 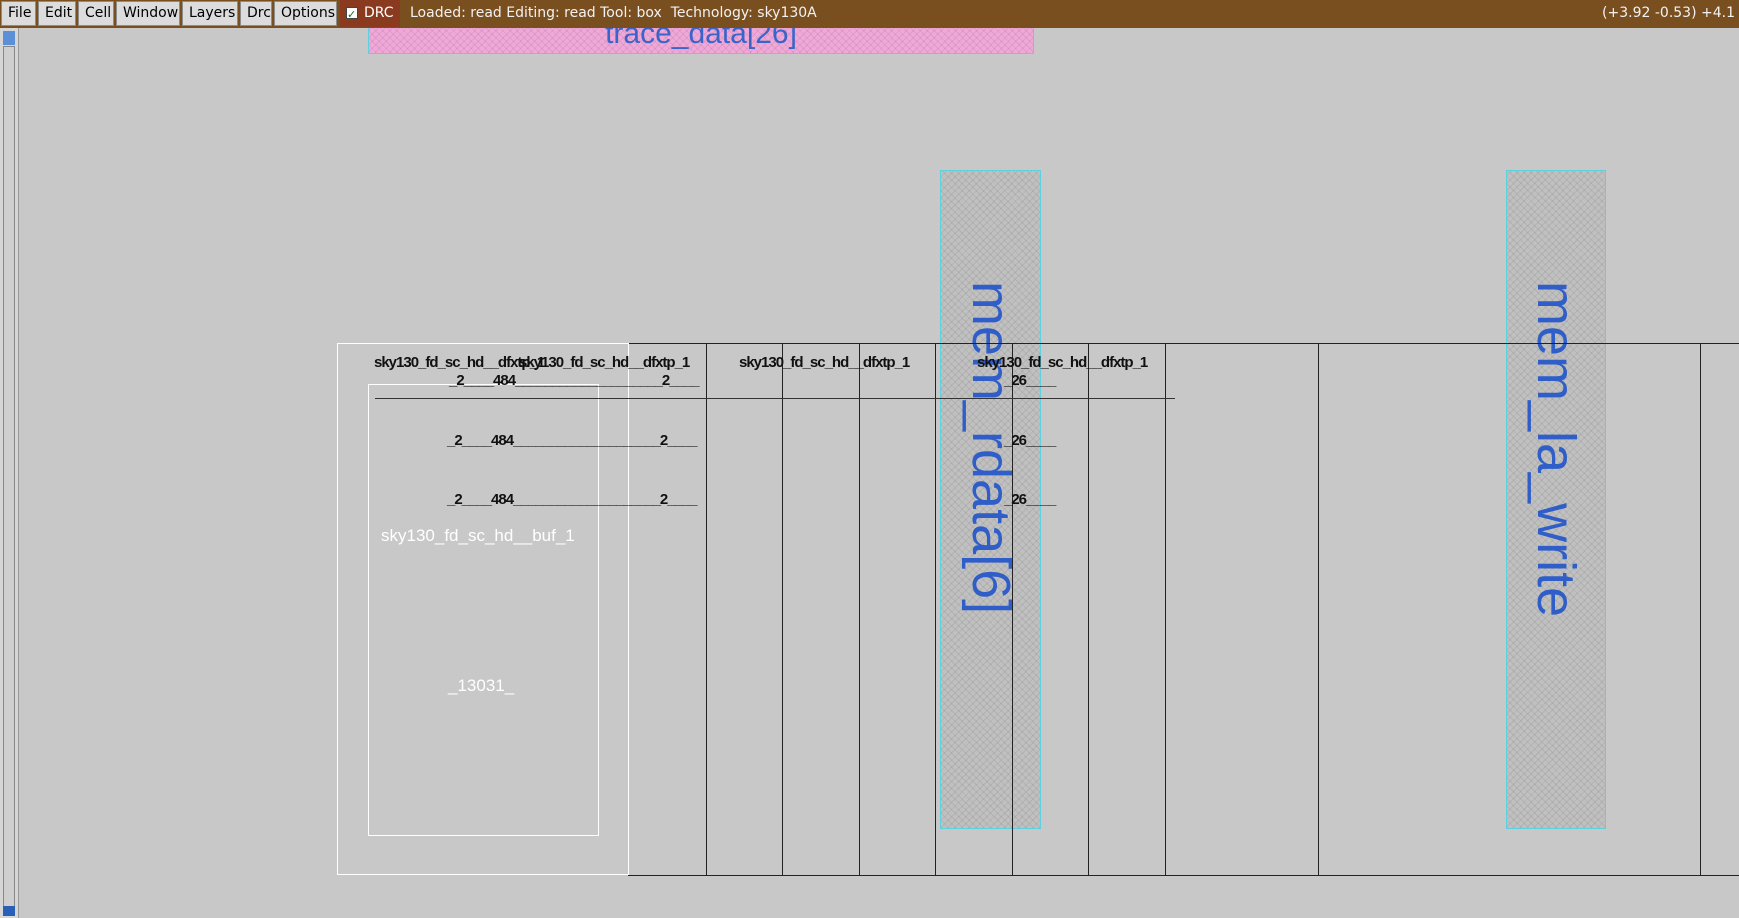 What do you see at coordinates (1030, 380) in the screenshot?
I see `overlap-label-right2: _26____` at bounding box center [1030, 380].